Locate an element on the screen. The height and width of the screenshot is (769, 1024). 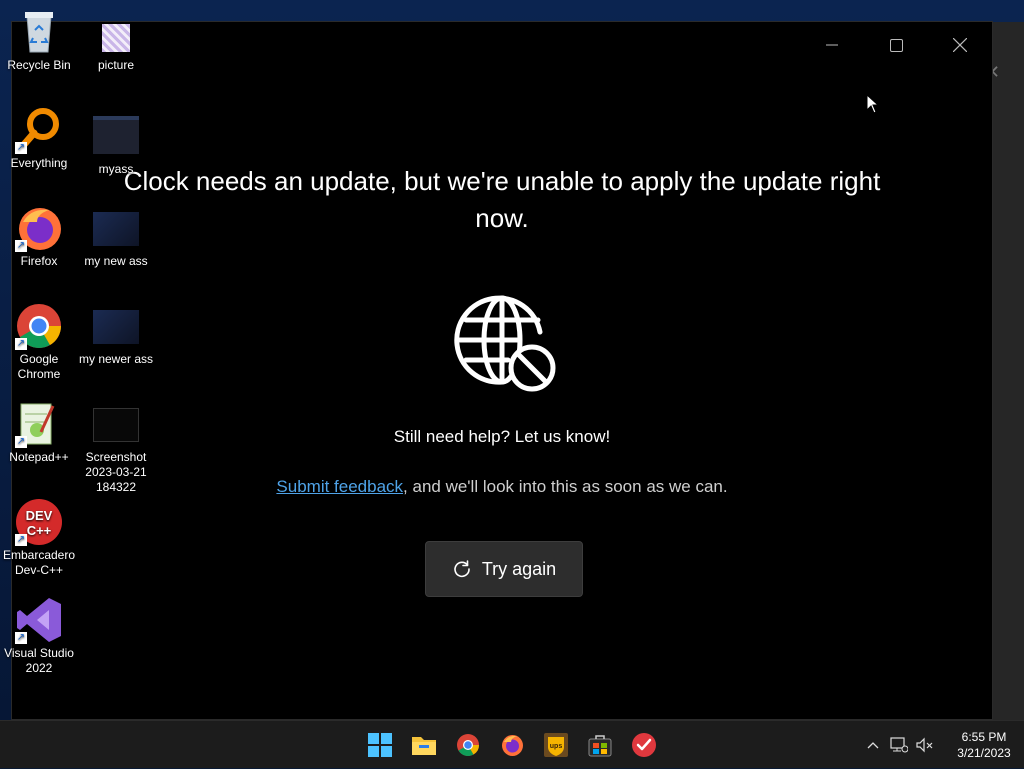
show-hidden-icons-button is located at coordinates (873, 745).